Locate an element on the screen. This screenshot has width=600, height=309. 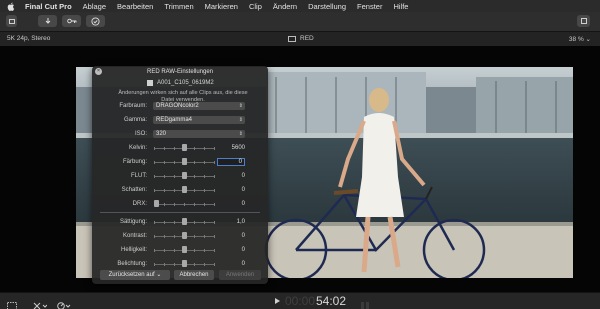
keywords-button is located at coordinates (71, 21).